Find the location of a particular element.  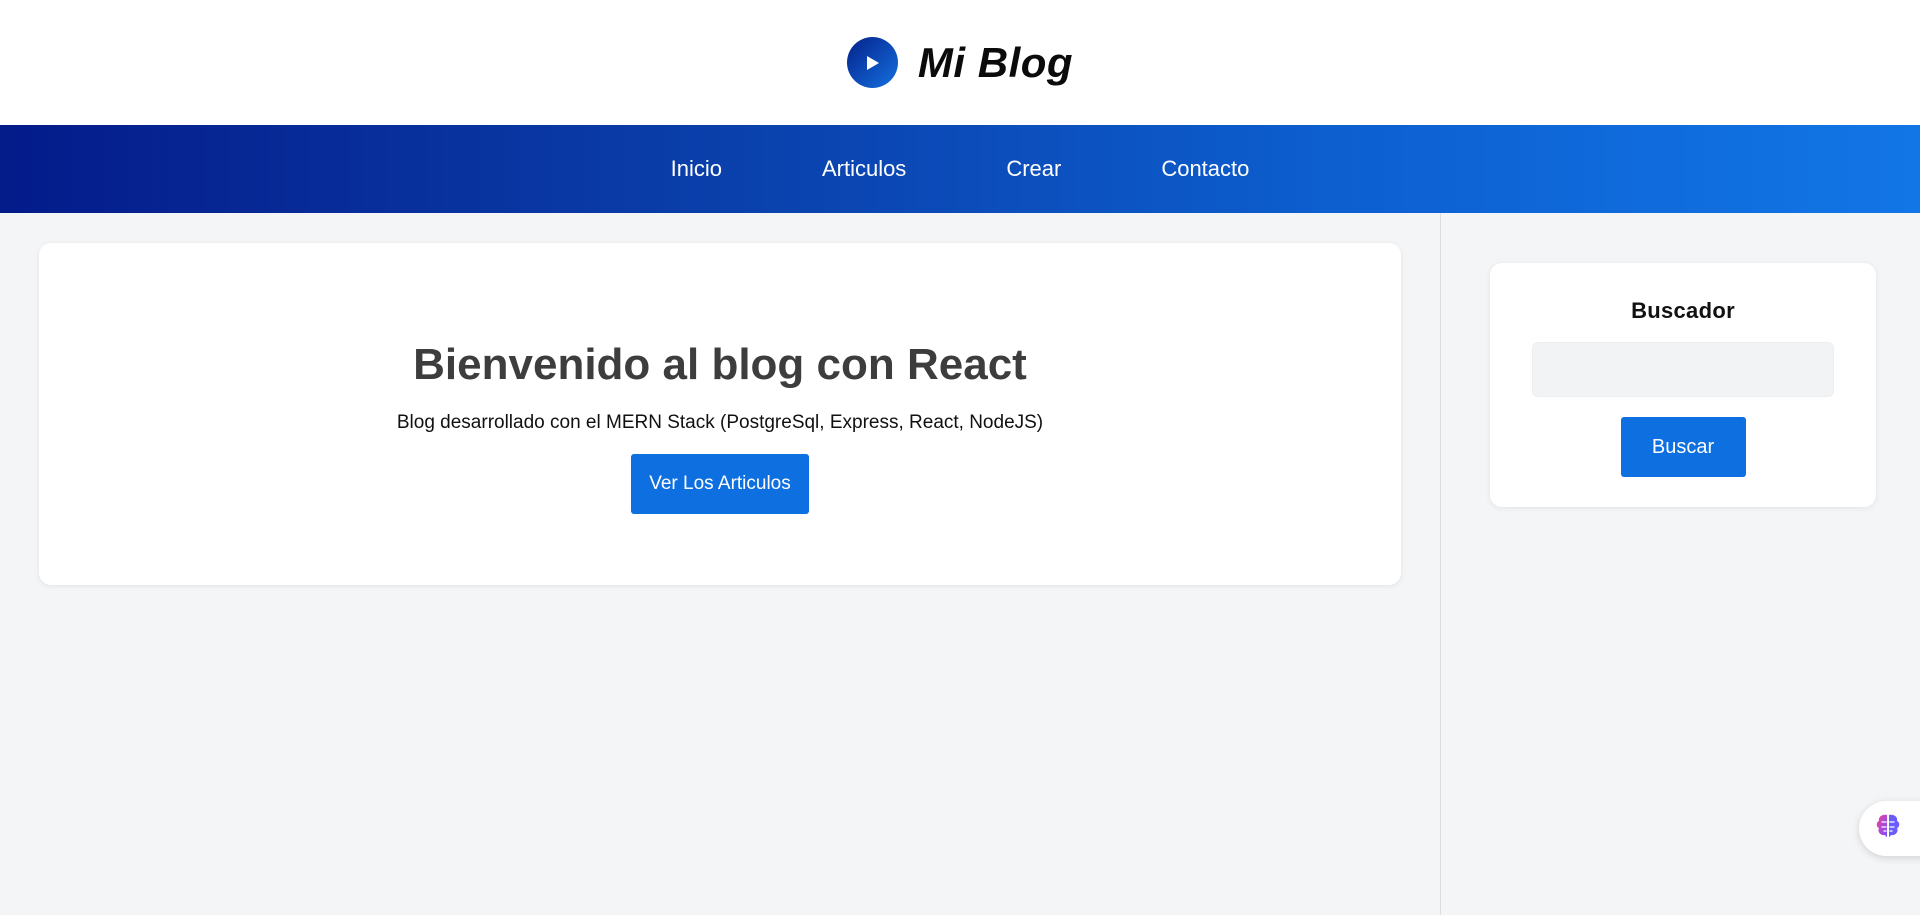

site-title: Mi Blog is located at coordinates (995, 62).